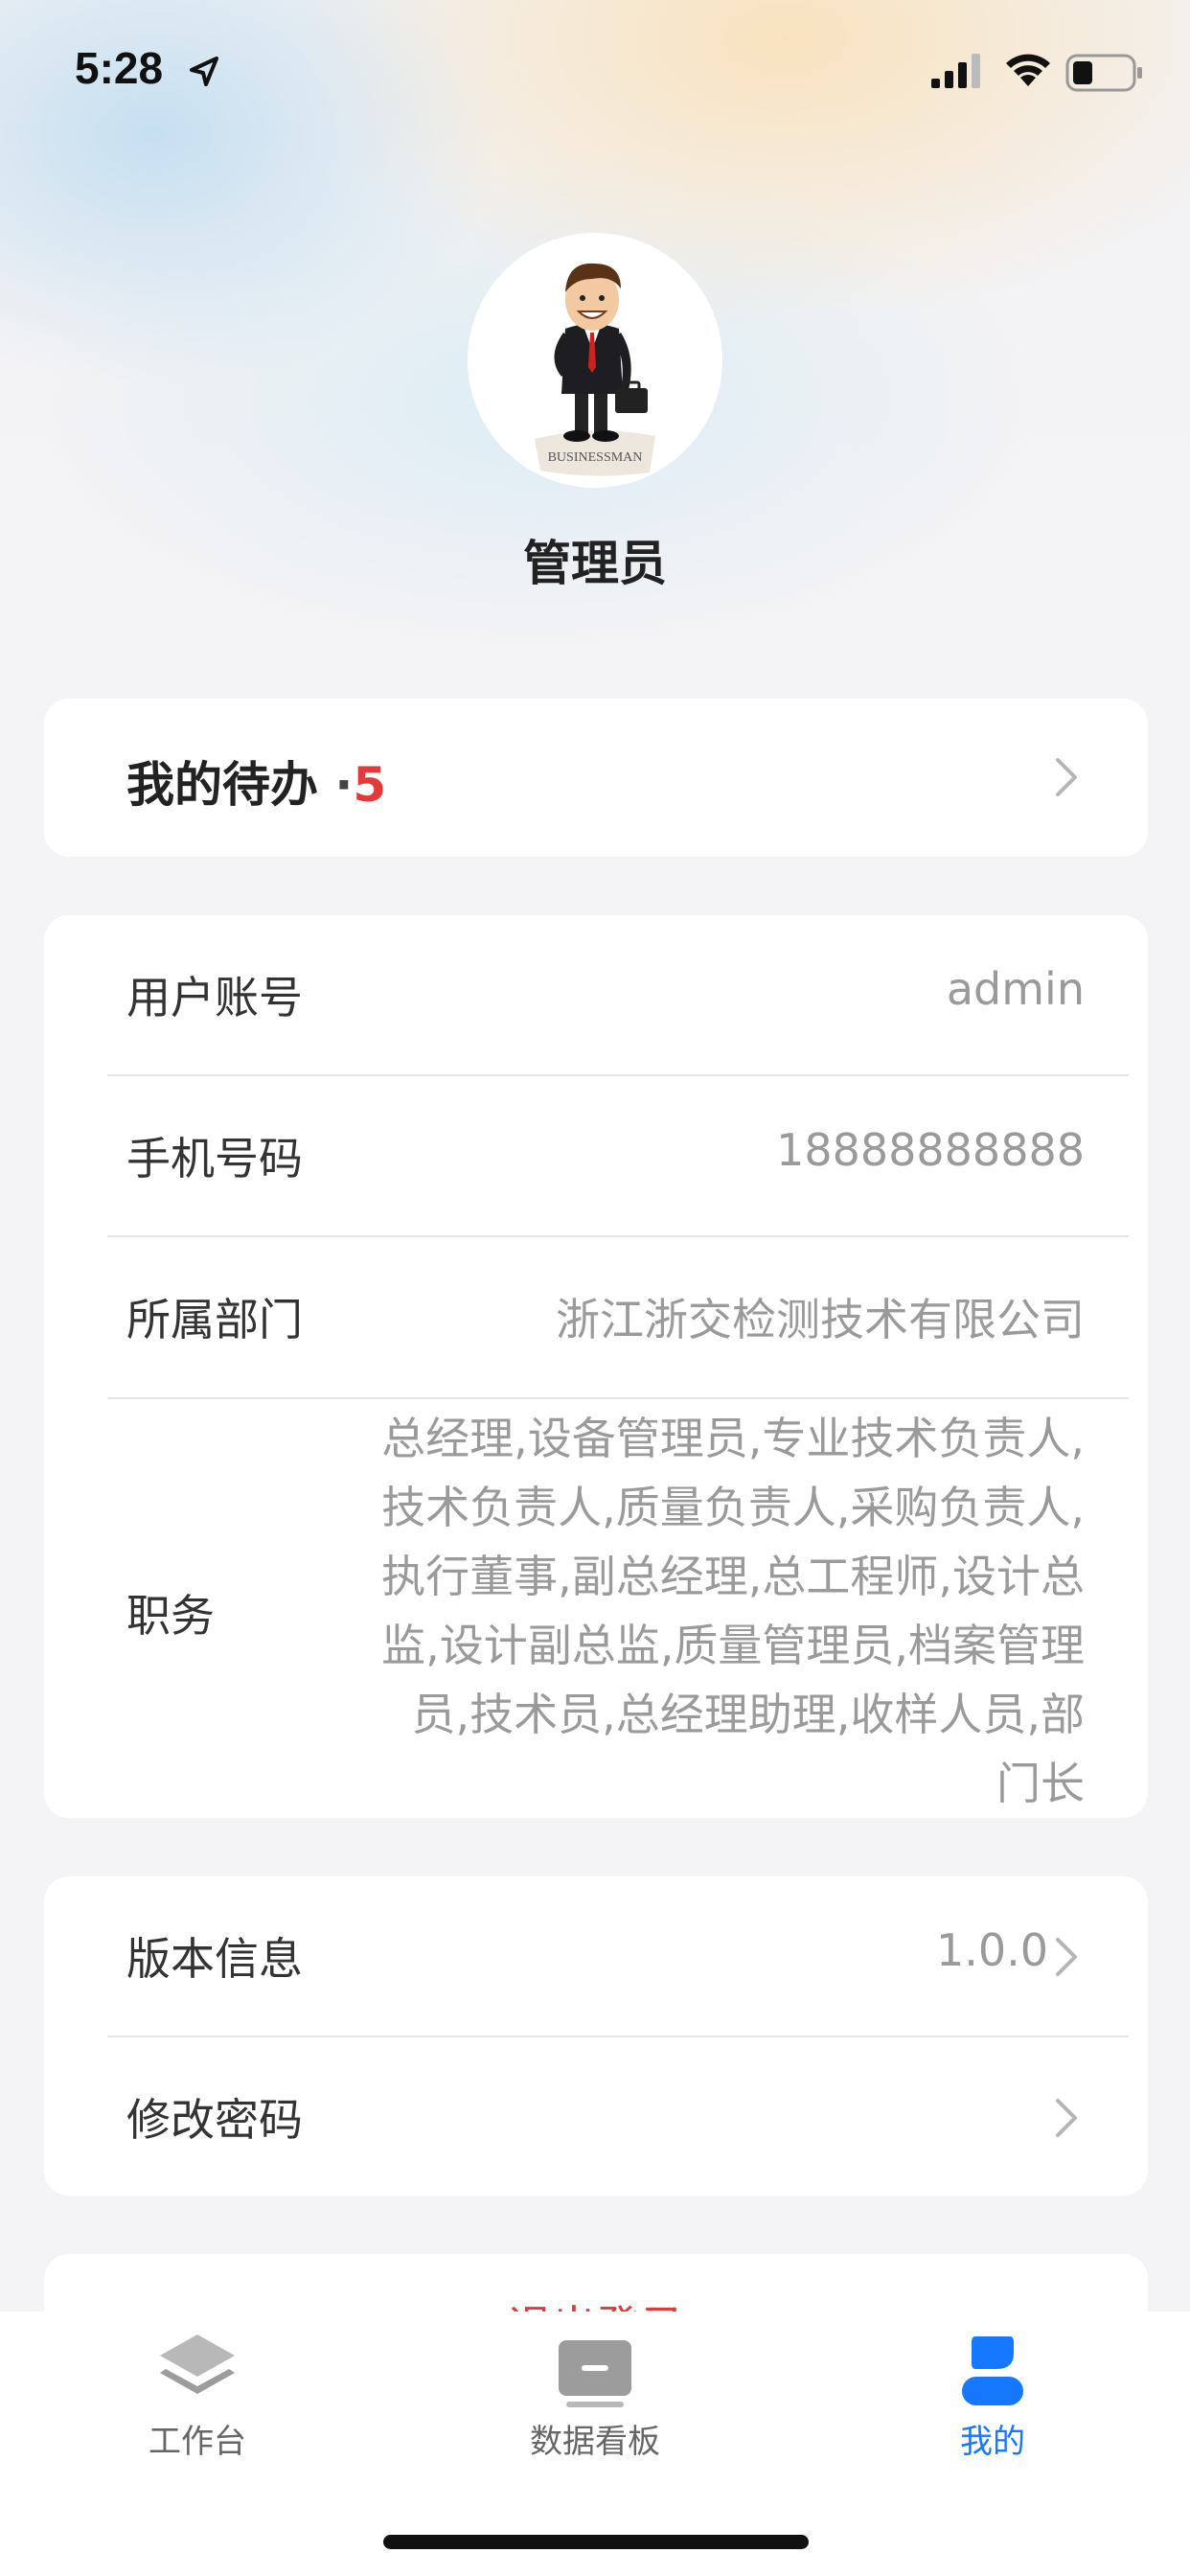 This screenshot has height=2576, width=1190. Describe the element at coordinates (956, 71) in the screenshot. I see `cellular-signal-icon` at that location.